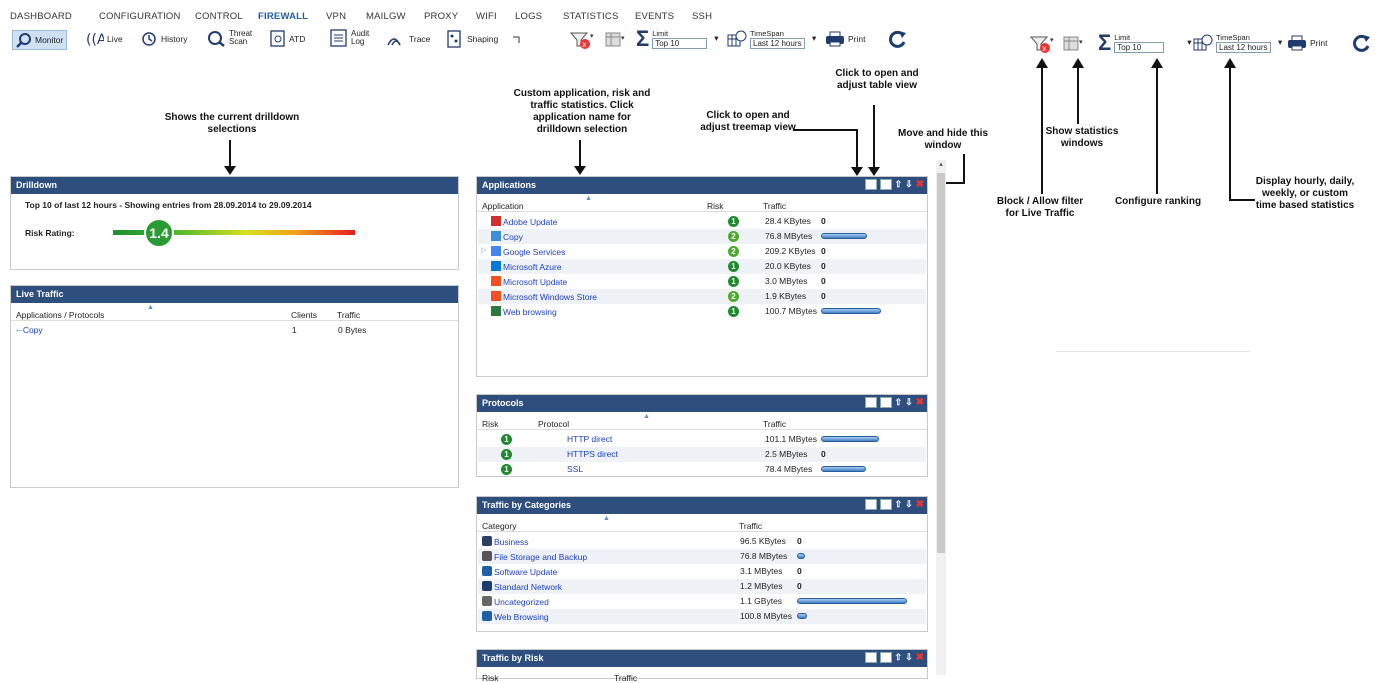  What do you see at coordinates (1307, 43) in the screenshot?
I see `print-button-zoom: Print` at bounding box center [1307, 43].